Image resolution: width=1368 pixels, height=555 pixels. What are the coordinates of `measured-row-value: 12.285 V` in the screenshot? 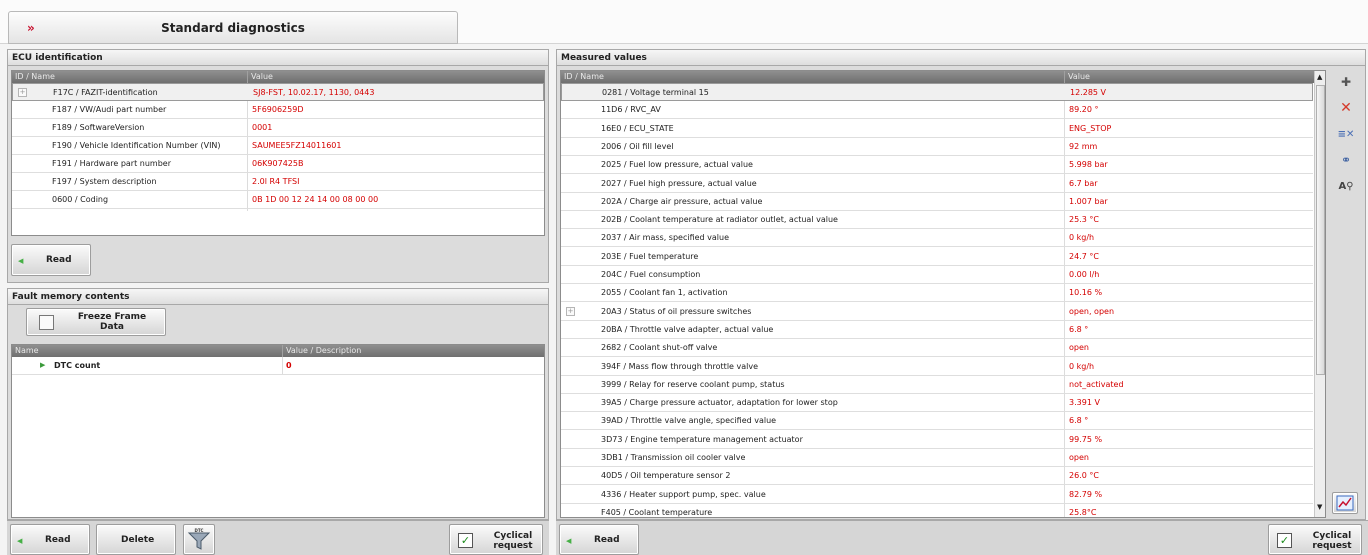 It's located at (1088, 92).